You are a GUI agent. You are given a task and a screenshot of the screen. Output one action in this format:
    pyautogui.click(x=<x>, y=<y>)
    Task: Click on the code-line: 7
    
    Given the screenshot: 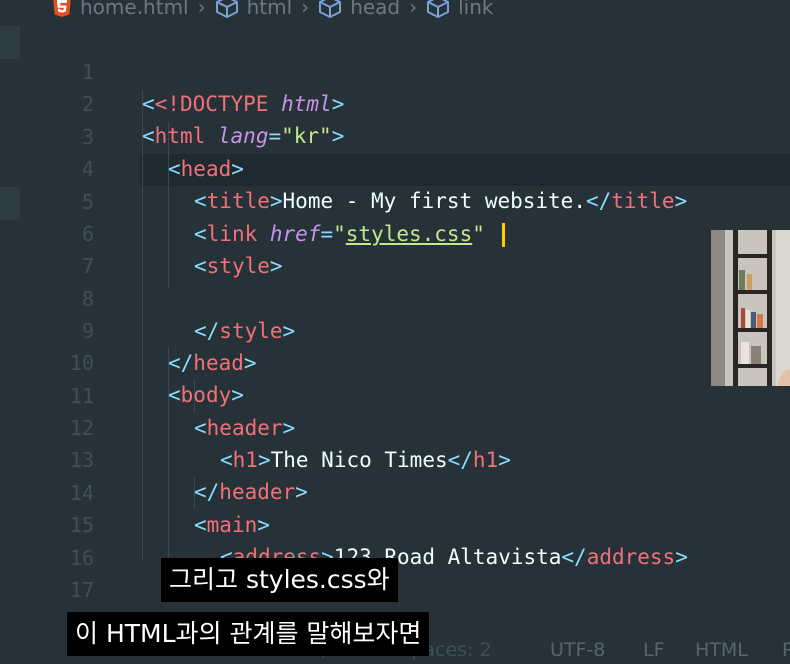 What is the action you would take?
    pyautogui.click(x=47, y=248)
    